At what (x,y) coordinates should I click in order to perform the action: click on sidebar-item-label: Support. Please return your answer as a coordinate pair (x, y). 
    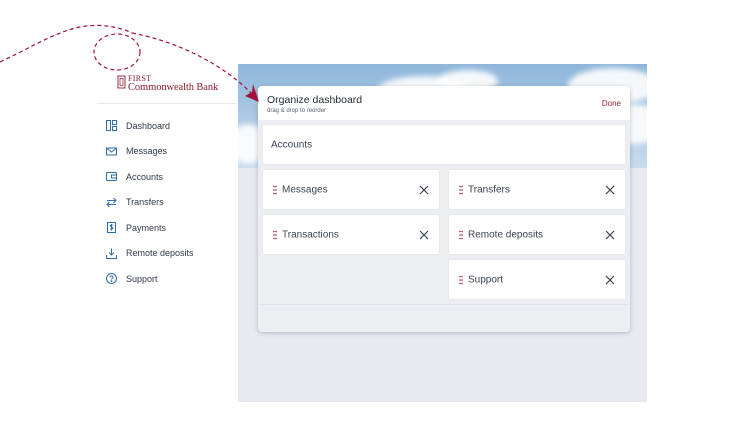
    Looking at the image, I should click on (142, 278).